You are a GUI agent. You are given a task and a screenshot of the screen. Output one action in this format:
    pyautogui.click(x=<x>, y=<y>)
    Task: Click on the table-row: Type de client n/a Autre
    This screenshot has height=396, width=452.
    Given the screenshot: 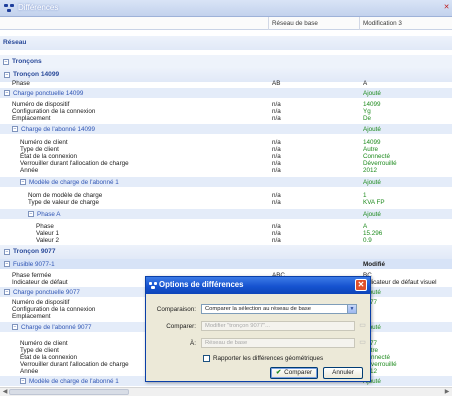 What is the action you would take?
    pyautogui.click(x=226, y=149)
    